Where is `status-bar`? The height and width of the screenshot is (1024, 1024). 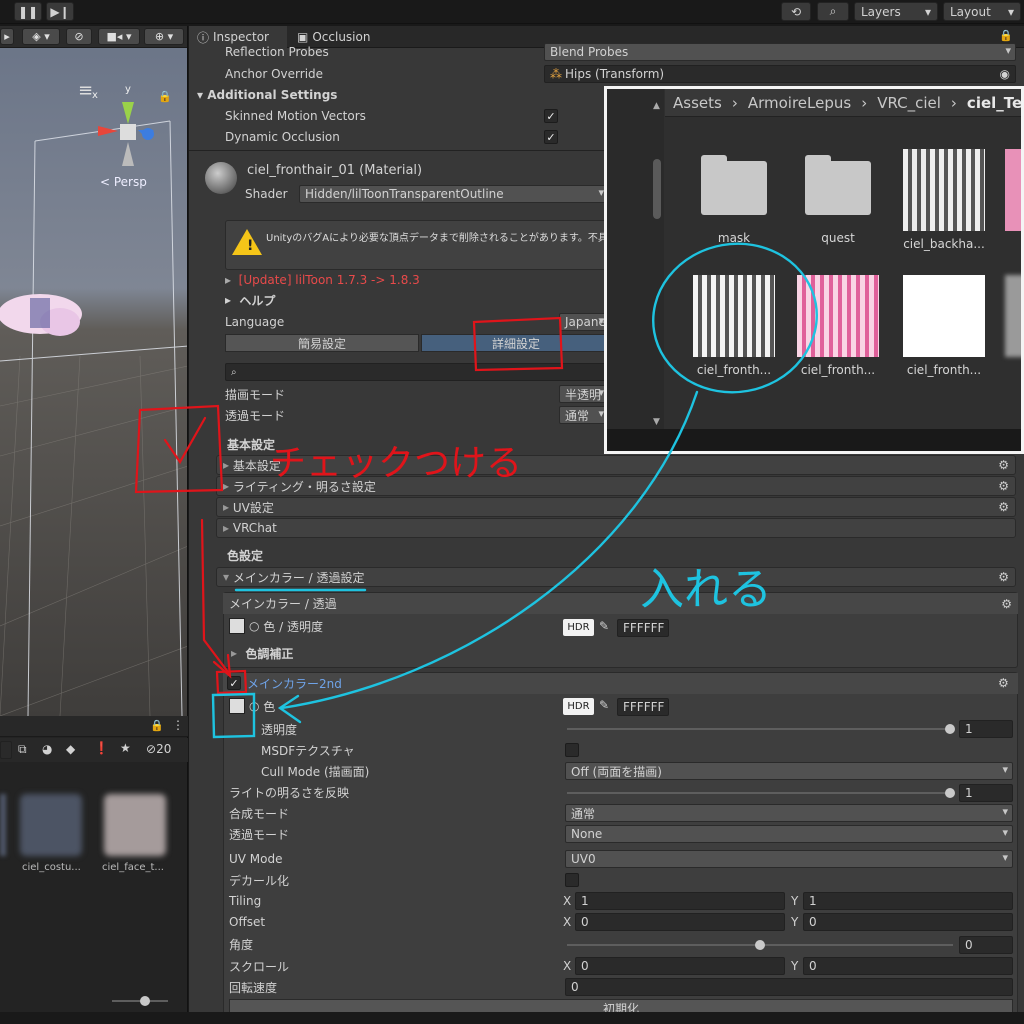
status-bar is located at coordinates (512, 1018).